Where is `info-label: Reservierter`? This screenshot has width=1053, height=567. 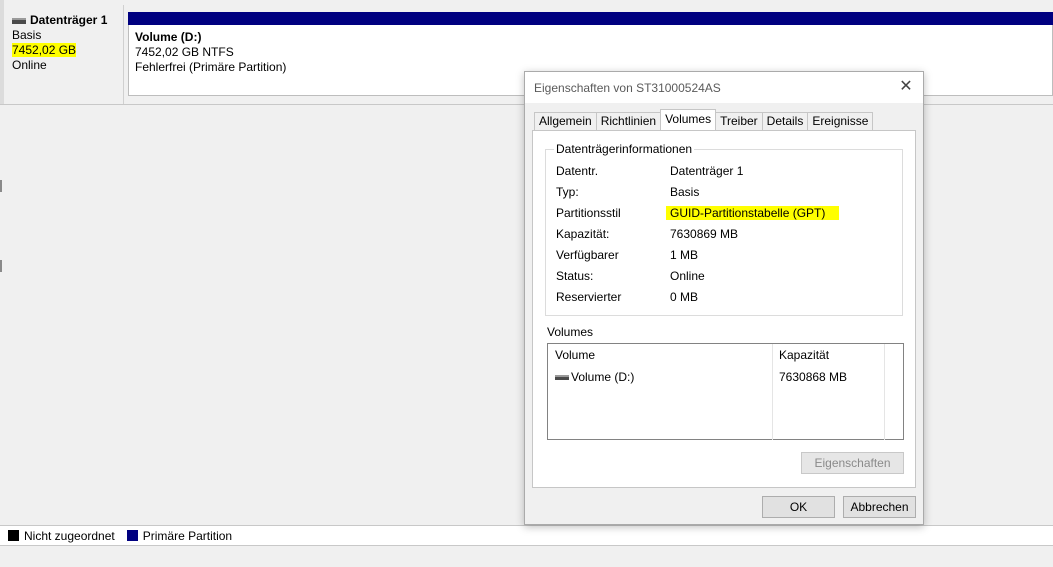 info-label: Reservierter is located at coordinates (589, 297).